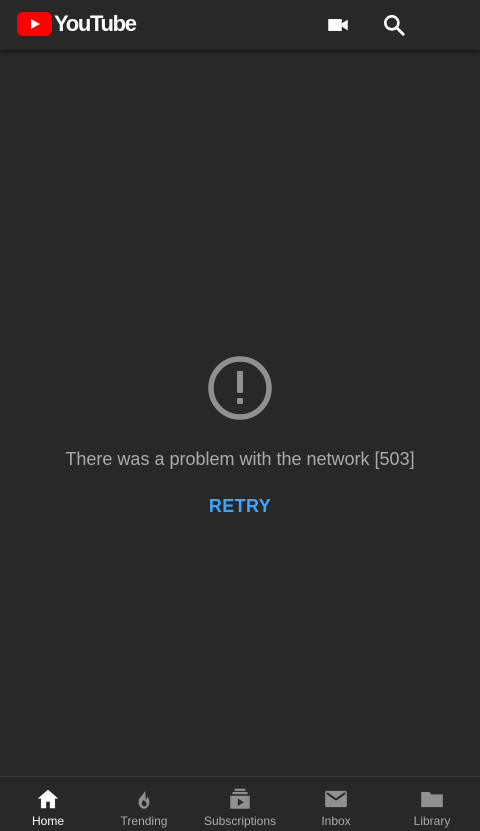 The height and width of the screenshot is (831, 480). What do you see at coordinates (144, 798) in the screenshot?
I see `flame-icon` at bounding box center [144, 798].